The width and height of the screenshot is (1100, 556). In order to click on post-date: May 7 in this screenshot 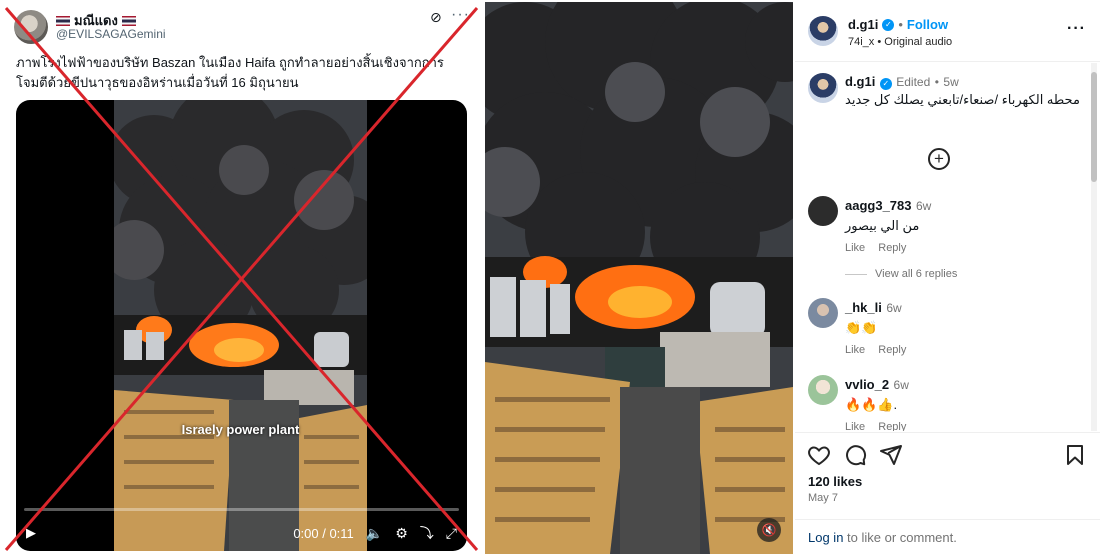, I will do `click(823, 498)`.